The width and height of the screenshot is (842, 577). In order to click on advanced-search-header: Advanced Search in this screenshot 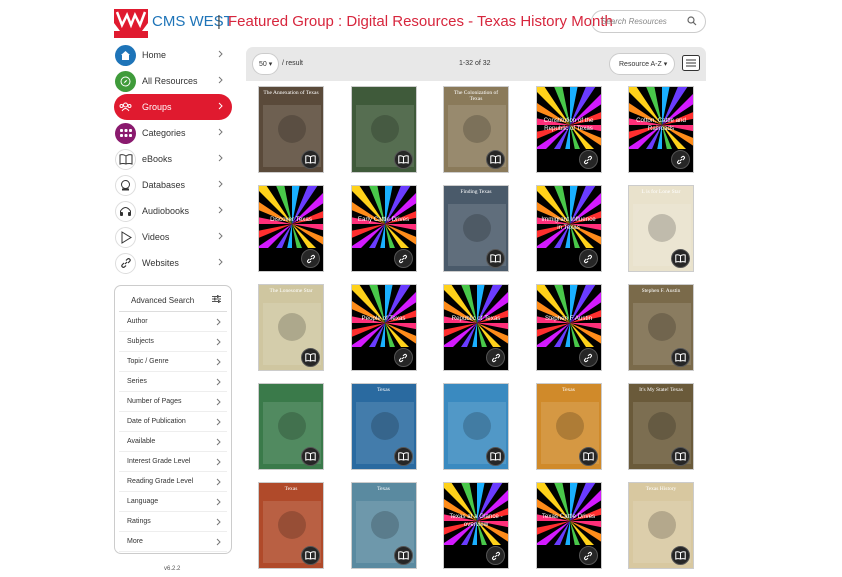, I will do `click(173, 299)`.